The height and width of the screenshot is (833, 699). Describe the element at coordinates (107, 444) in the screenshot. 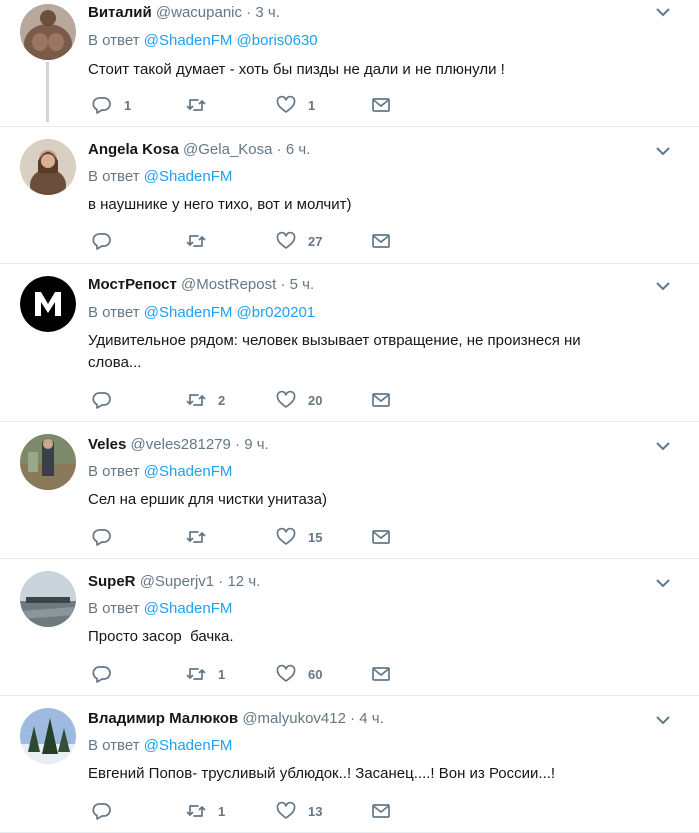

I see `user-name: Veles` at that location.